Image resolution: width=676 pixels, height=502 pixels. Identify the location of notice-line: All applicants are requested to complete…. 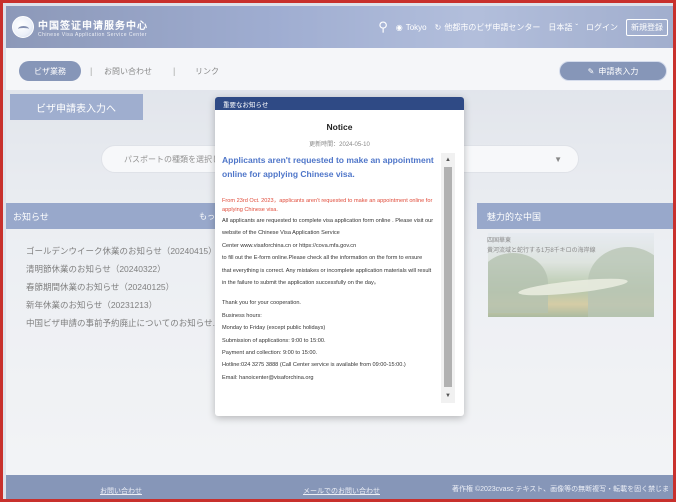
(328, 221).